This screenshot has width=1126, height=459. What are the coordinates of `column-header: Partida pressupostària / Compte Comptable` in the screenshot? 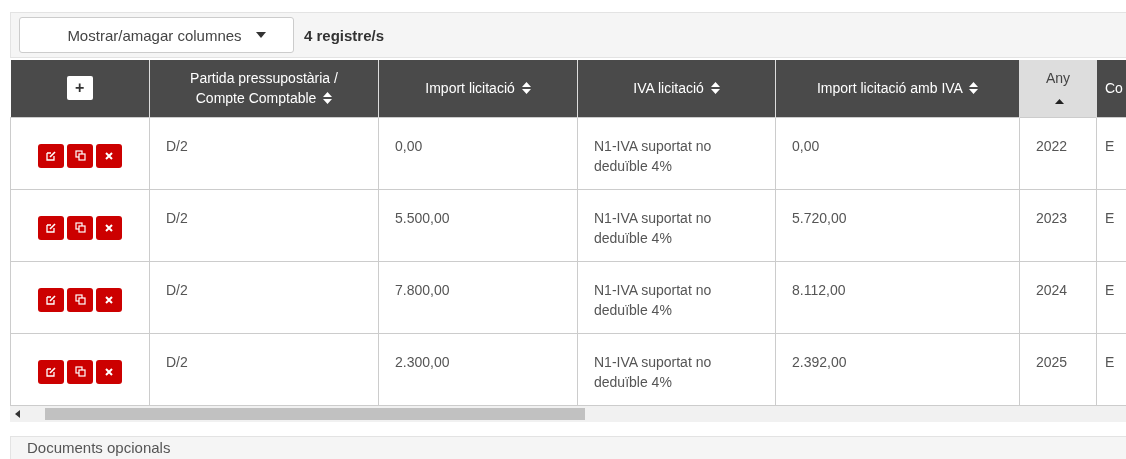 It's located at (264, 88).